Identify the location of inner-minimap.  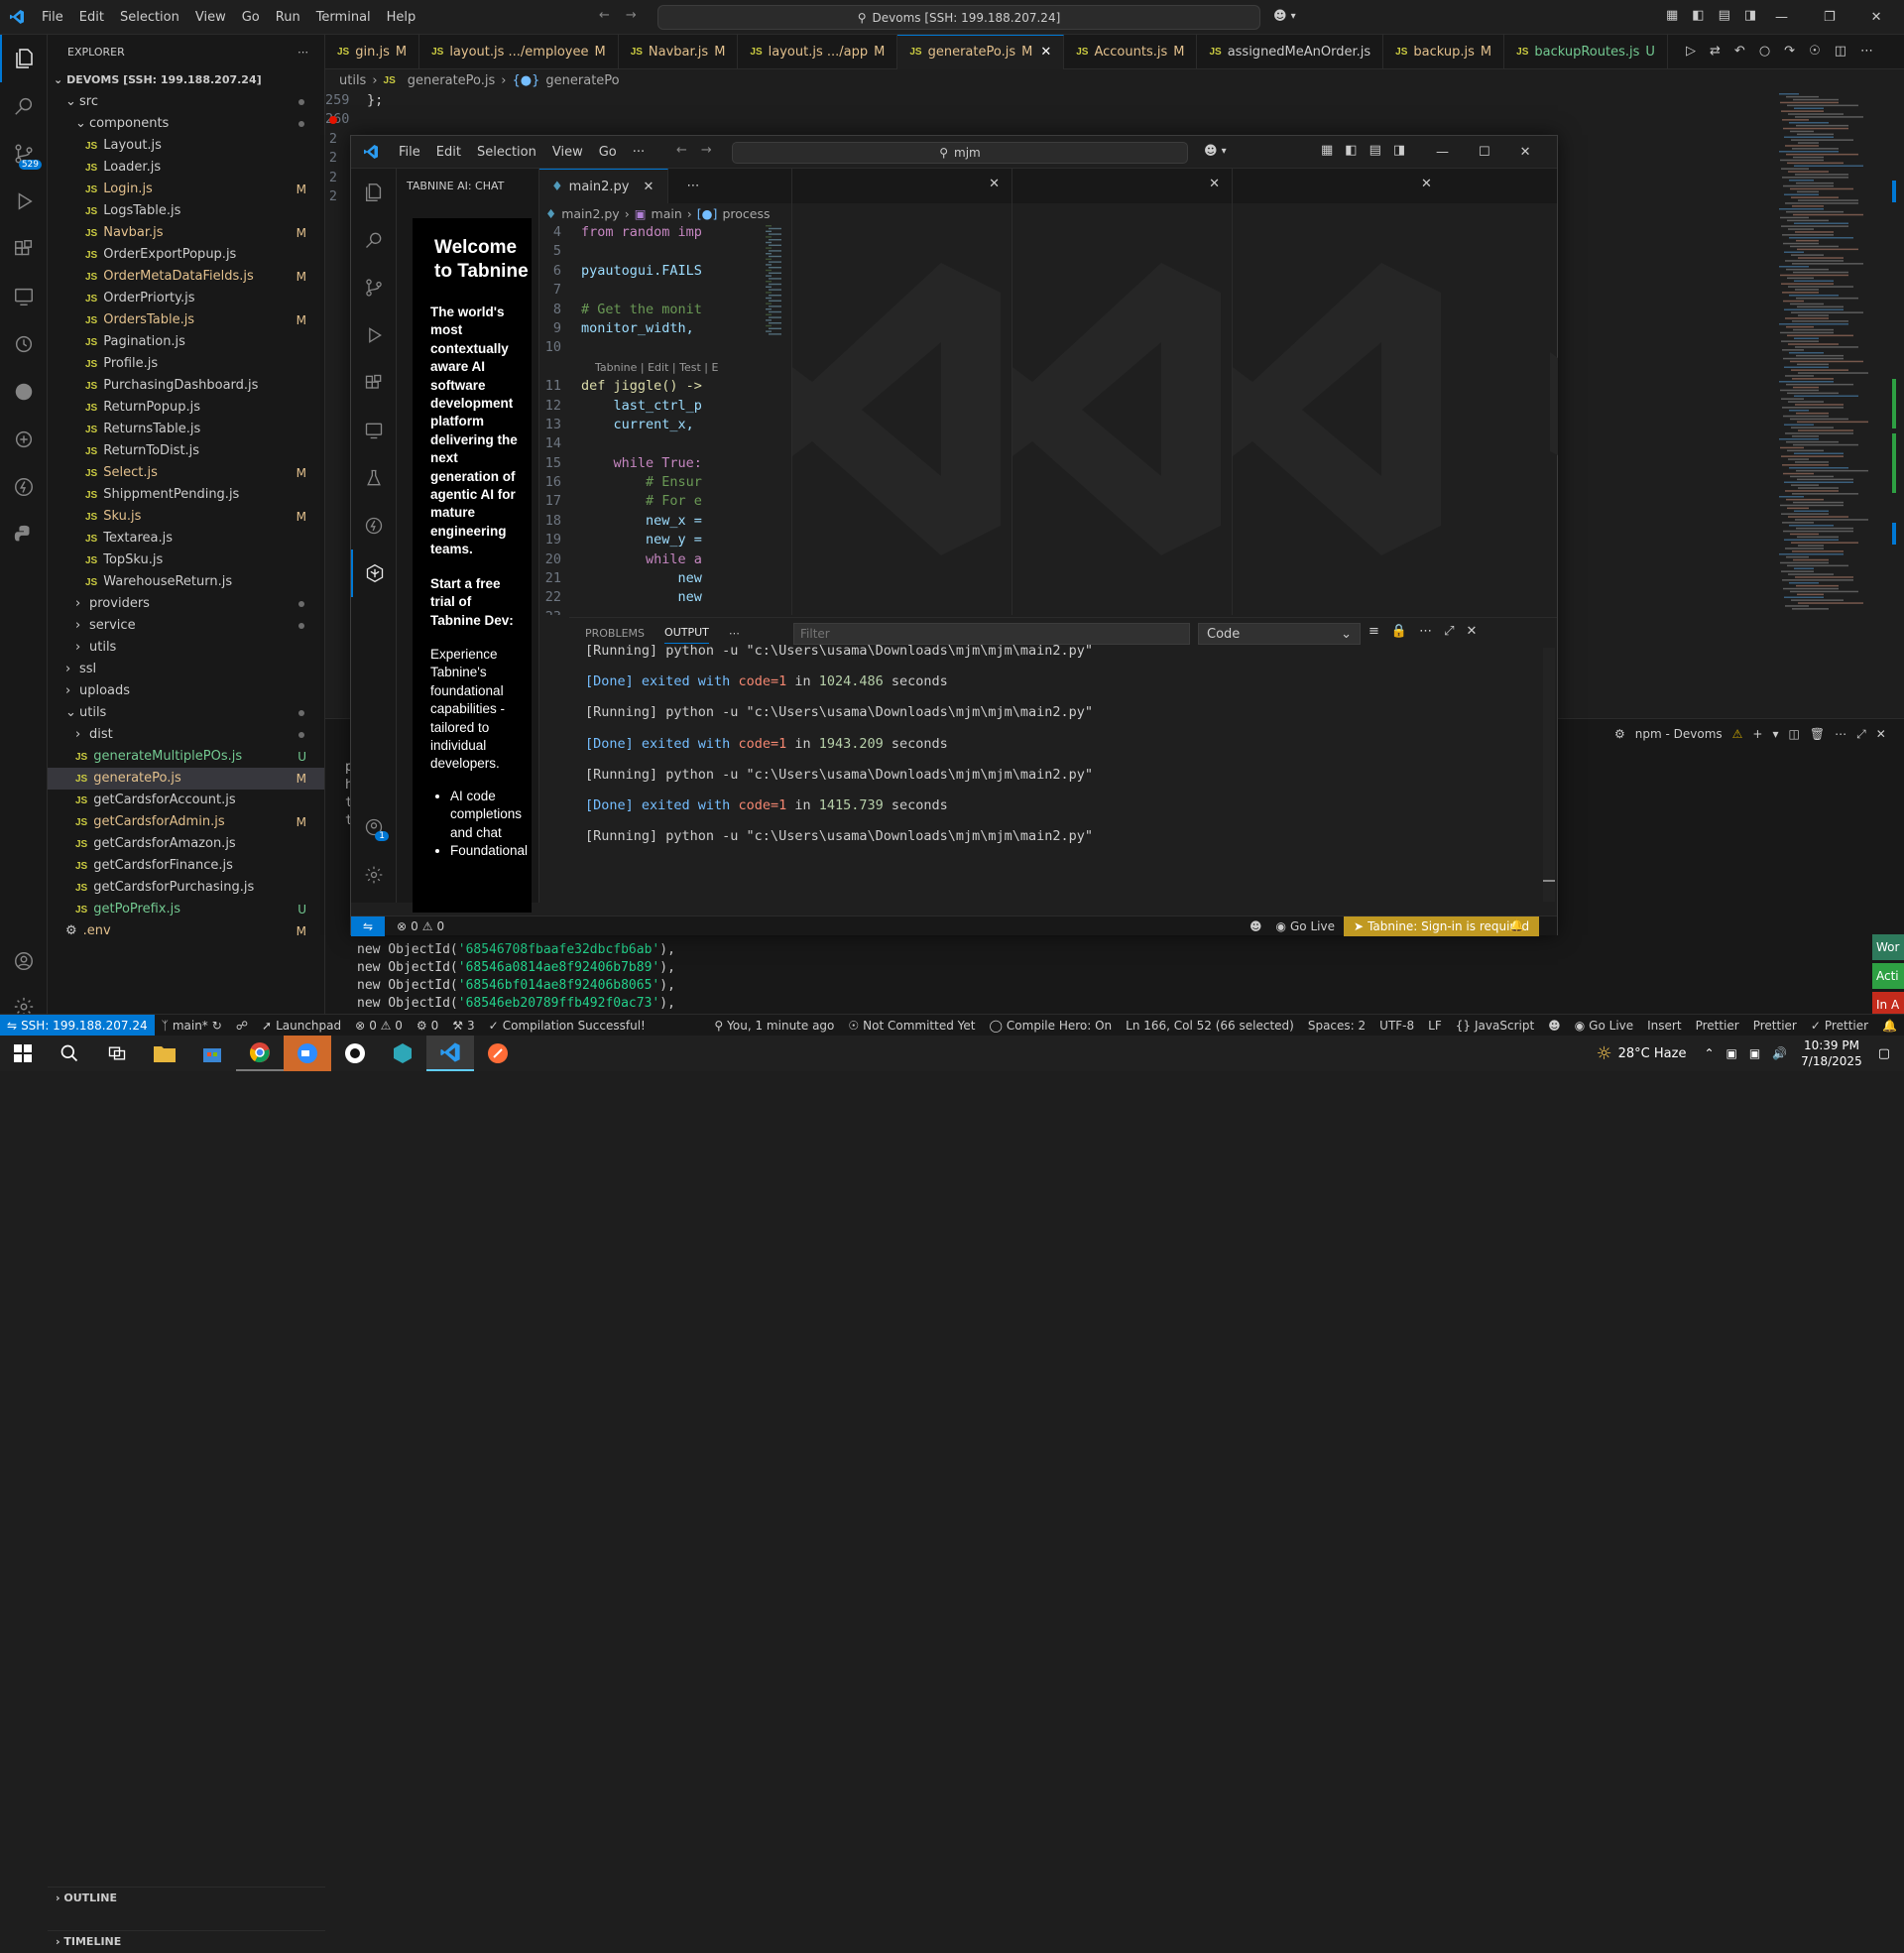
(776, 284).